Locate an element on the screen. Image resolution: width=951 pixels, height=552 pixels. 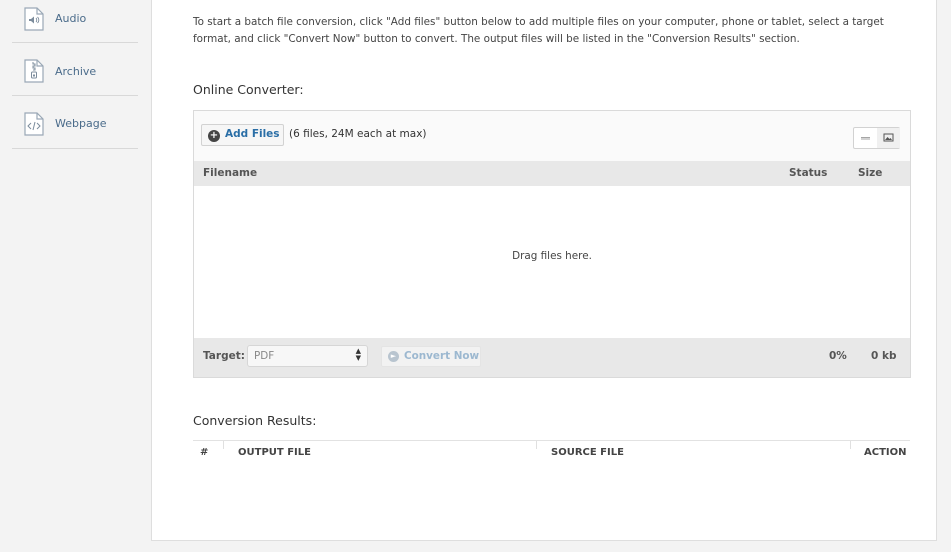
webpage-file-icon is located at coordinates (34, 124).